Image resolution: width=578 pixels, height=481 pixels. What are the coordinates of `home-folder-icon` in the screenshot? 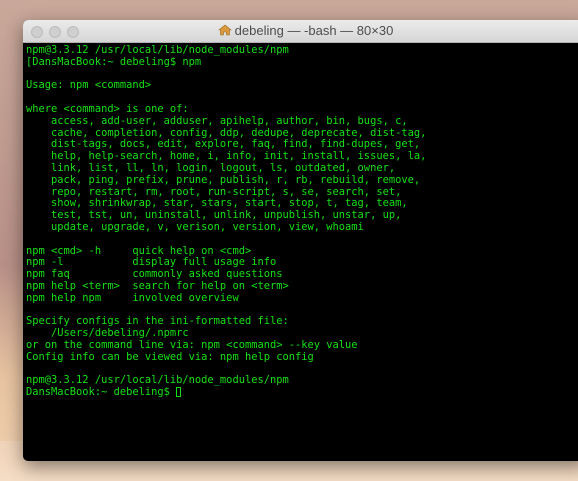 It's located at (224, 30).